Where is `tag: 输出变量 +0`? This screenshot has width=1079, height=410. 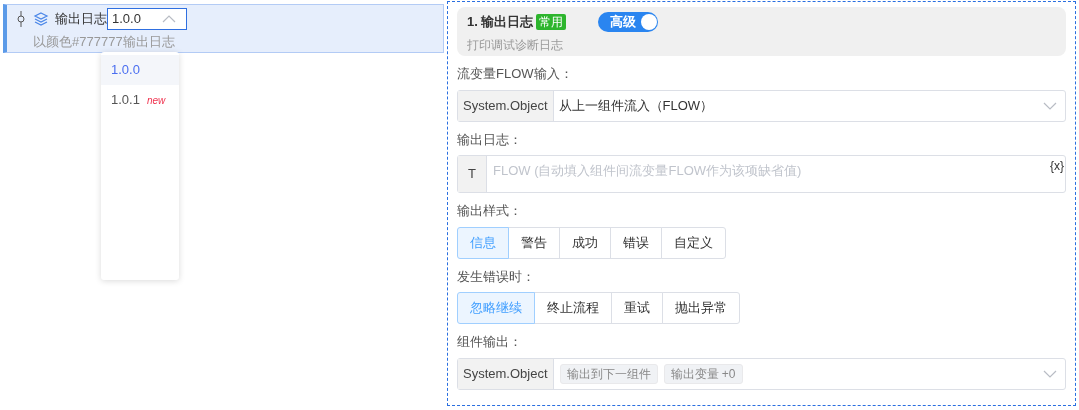
tag: 输出变量 +0 is located at coordinates (703, 373).